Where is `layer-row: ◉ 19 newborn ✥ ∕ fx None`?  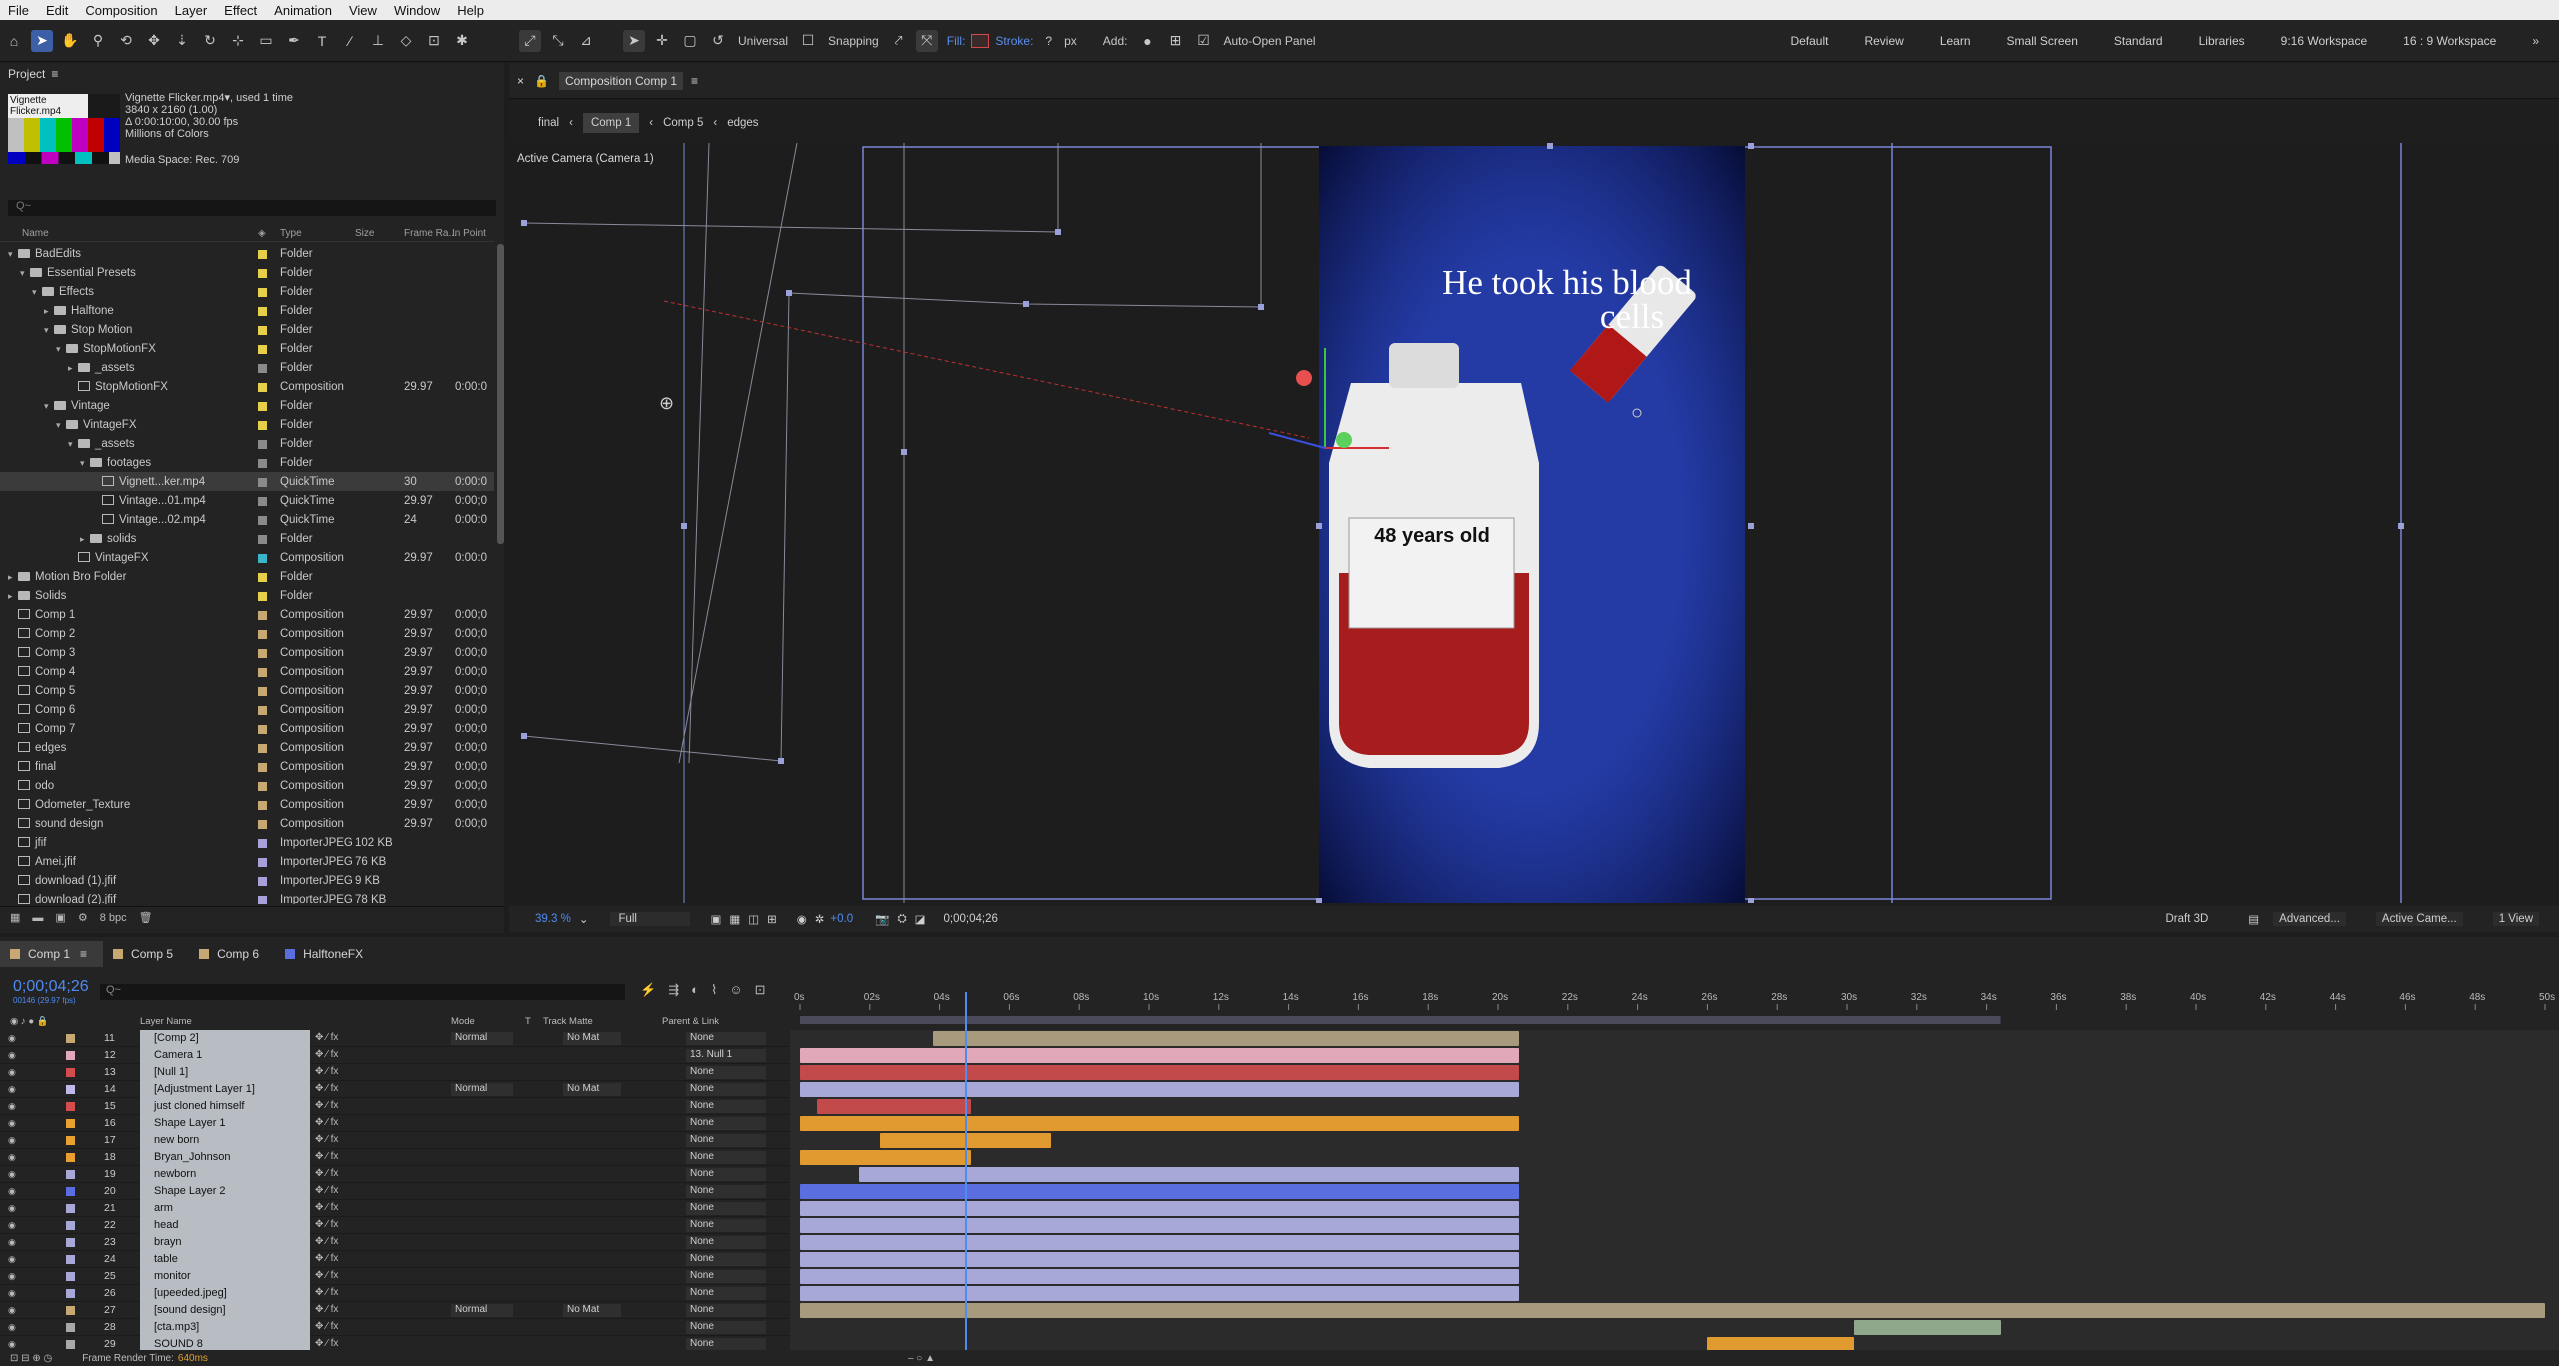 layer-row: ◉ 19 newborn ✥ ∕ fx None is located at coordinates (395, 1174).